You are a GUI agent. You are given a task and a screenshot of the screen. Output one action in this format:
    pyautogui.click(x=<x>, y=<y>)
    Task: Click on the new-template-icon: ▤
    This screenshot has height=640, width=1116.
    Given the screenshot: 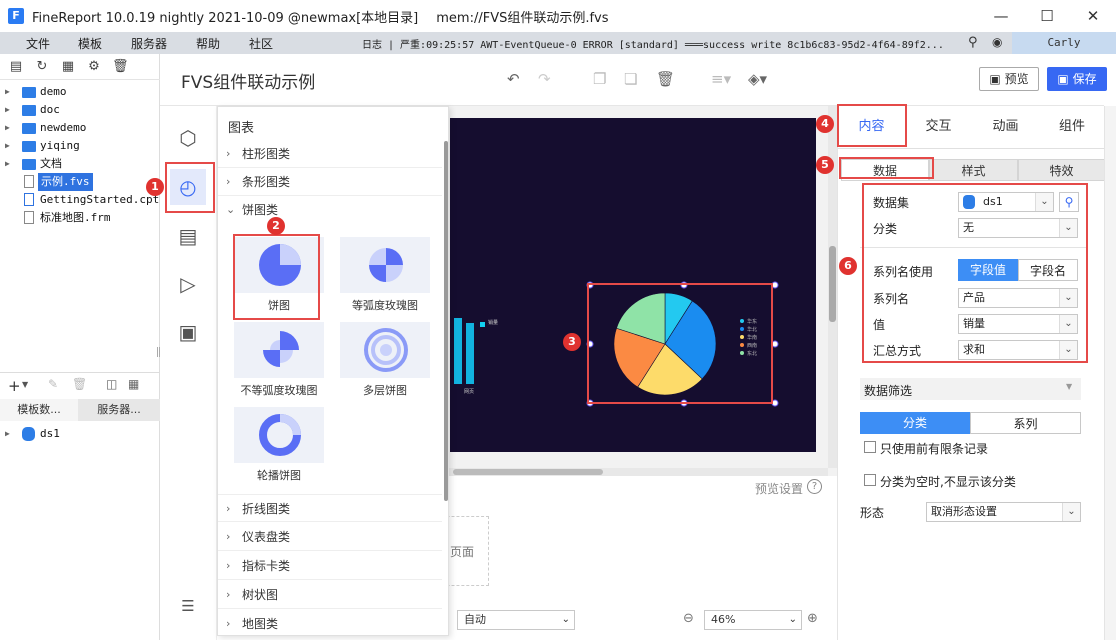 What is the action you would take?
    pyautogui.click(x=16, y=67)
    